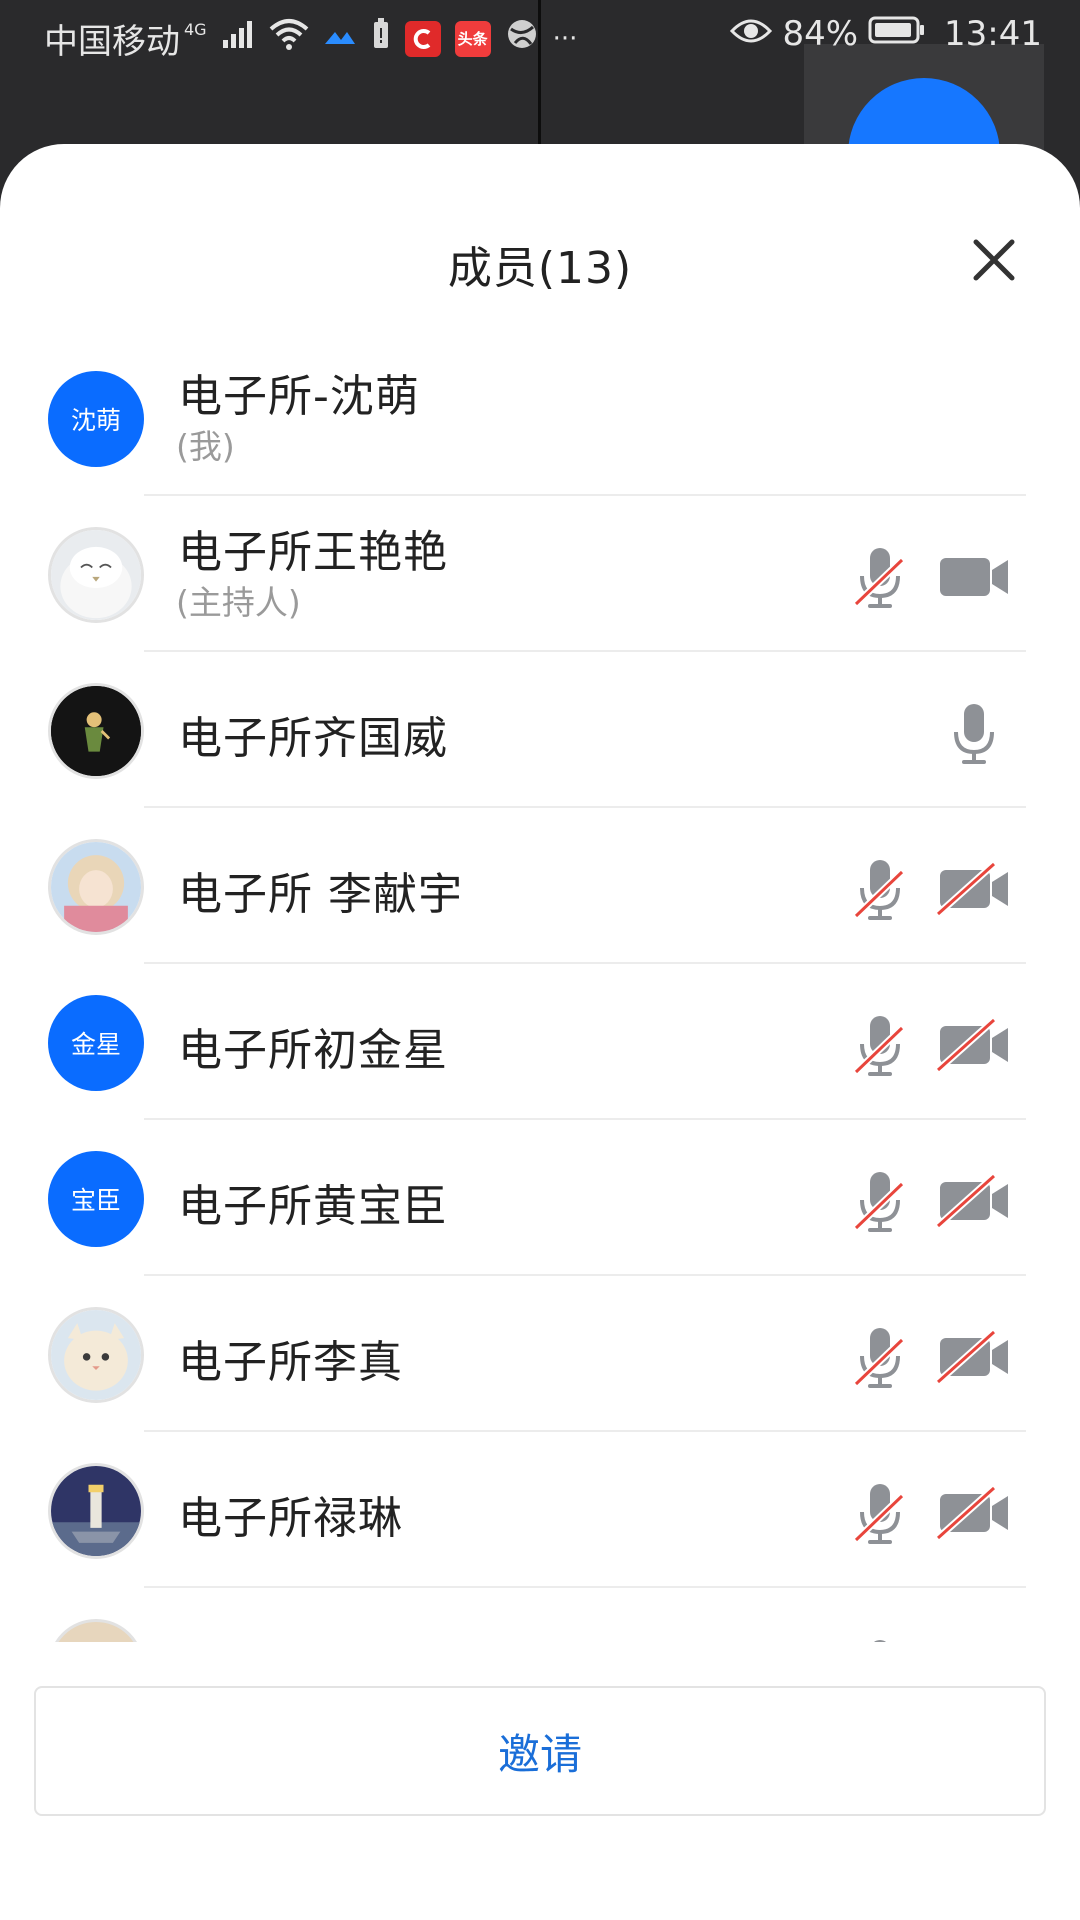 The height and width of the screenshot is (1920, 1080). Describe the element at coordinates (313, 552) in the screenshot. I see `member-name: 电子所王艳艳` at that location.